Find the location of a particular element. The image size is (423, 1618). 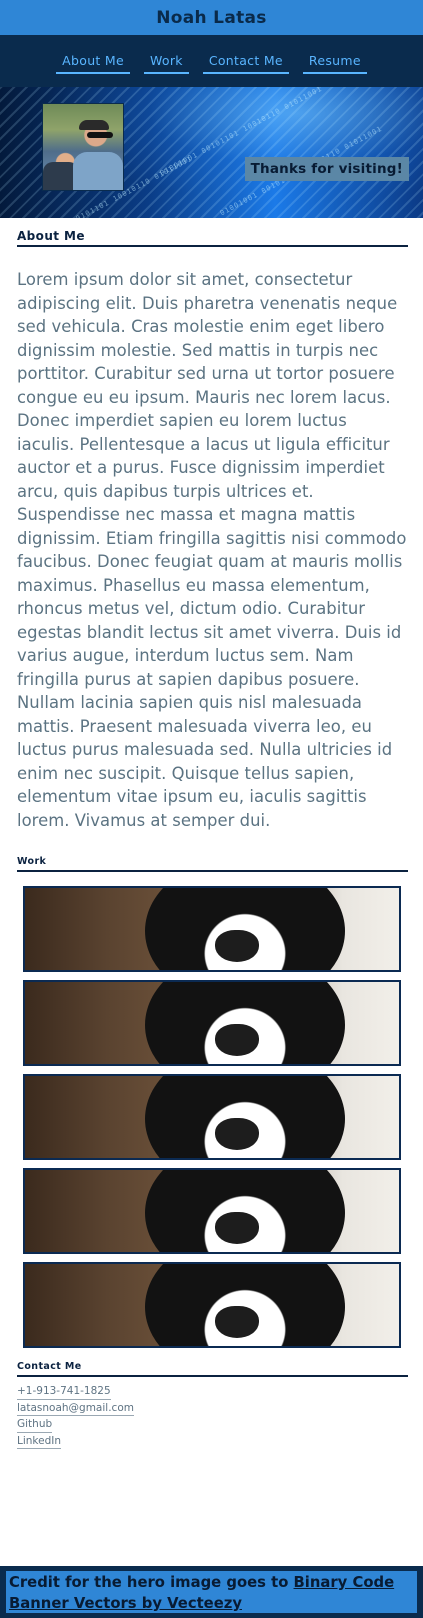

contact-title: Contact Me is located at coordinates (212, 1369).